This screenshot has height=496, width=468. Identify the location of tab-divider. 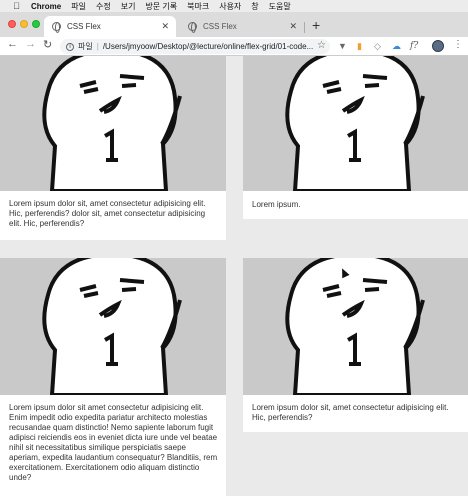
(304, 27).